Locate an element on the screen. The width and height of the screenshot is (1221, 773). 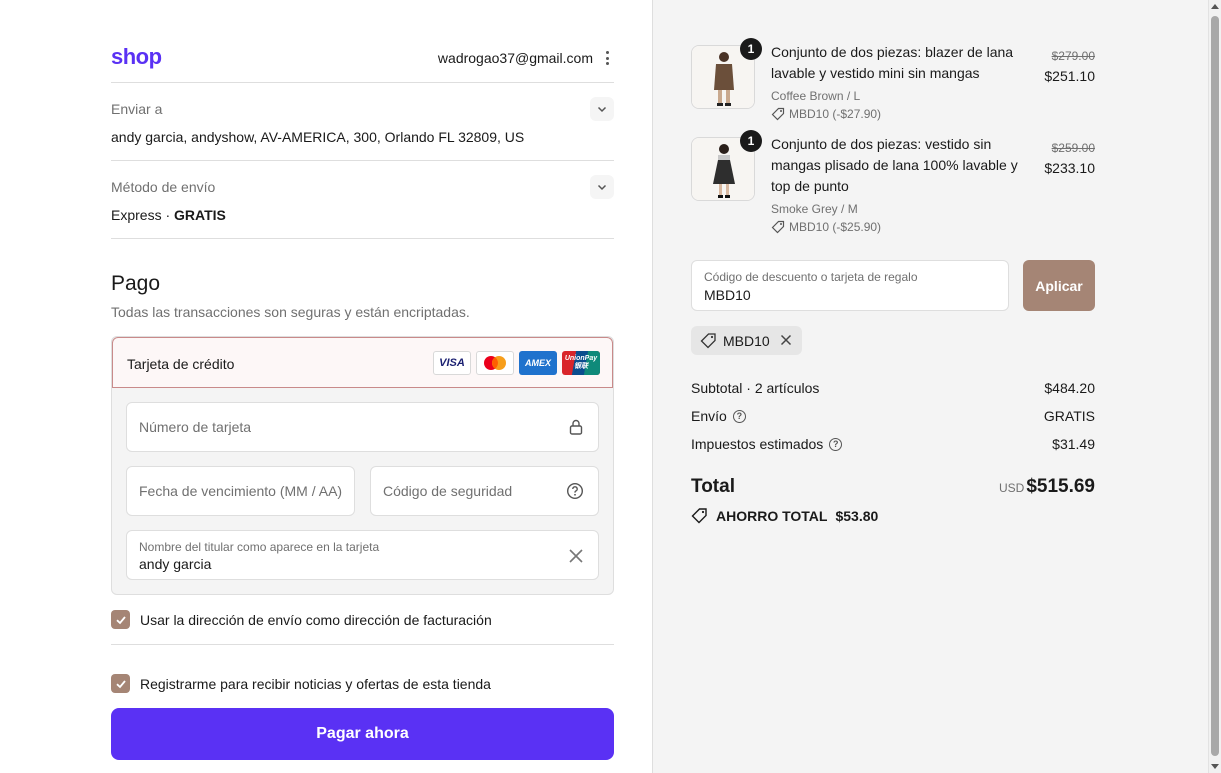
shipping-method-name: Express · is located at coordinates (143, 215).